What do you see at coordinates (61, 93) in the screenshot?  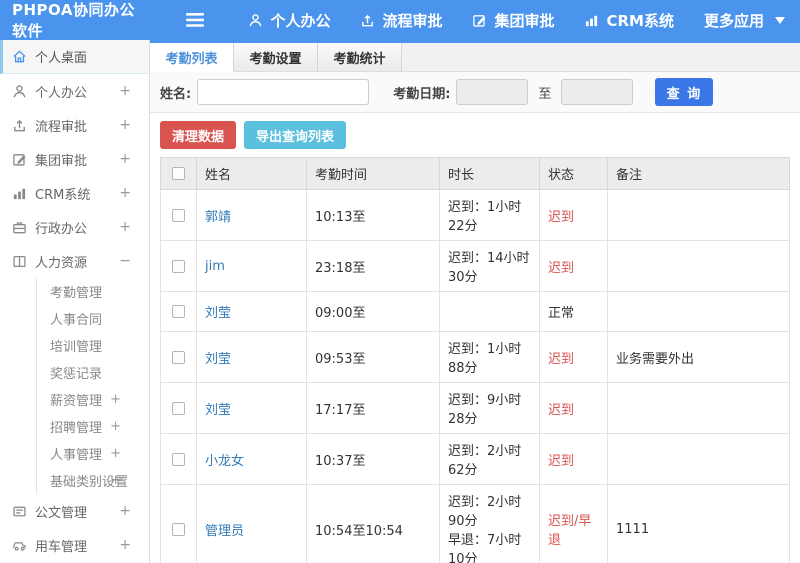 I see `sidebar-item-label: 个人办公` at bounding box center [61, 93].